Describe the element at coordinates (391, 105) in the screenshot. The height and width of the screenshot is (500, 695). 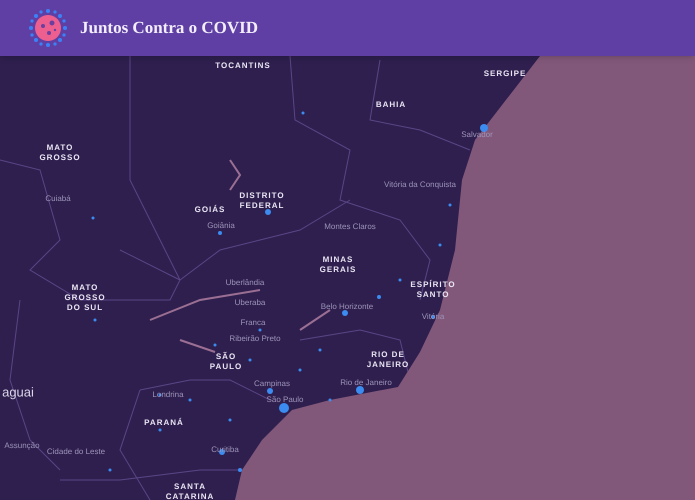
I see `state-label: BAHIA` at that location.